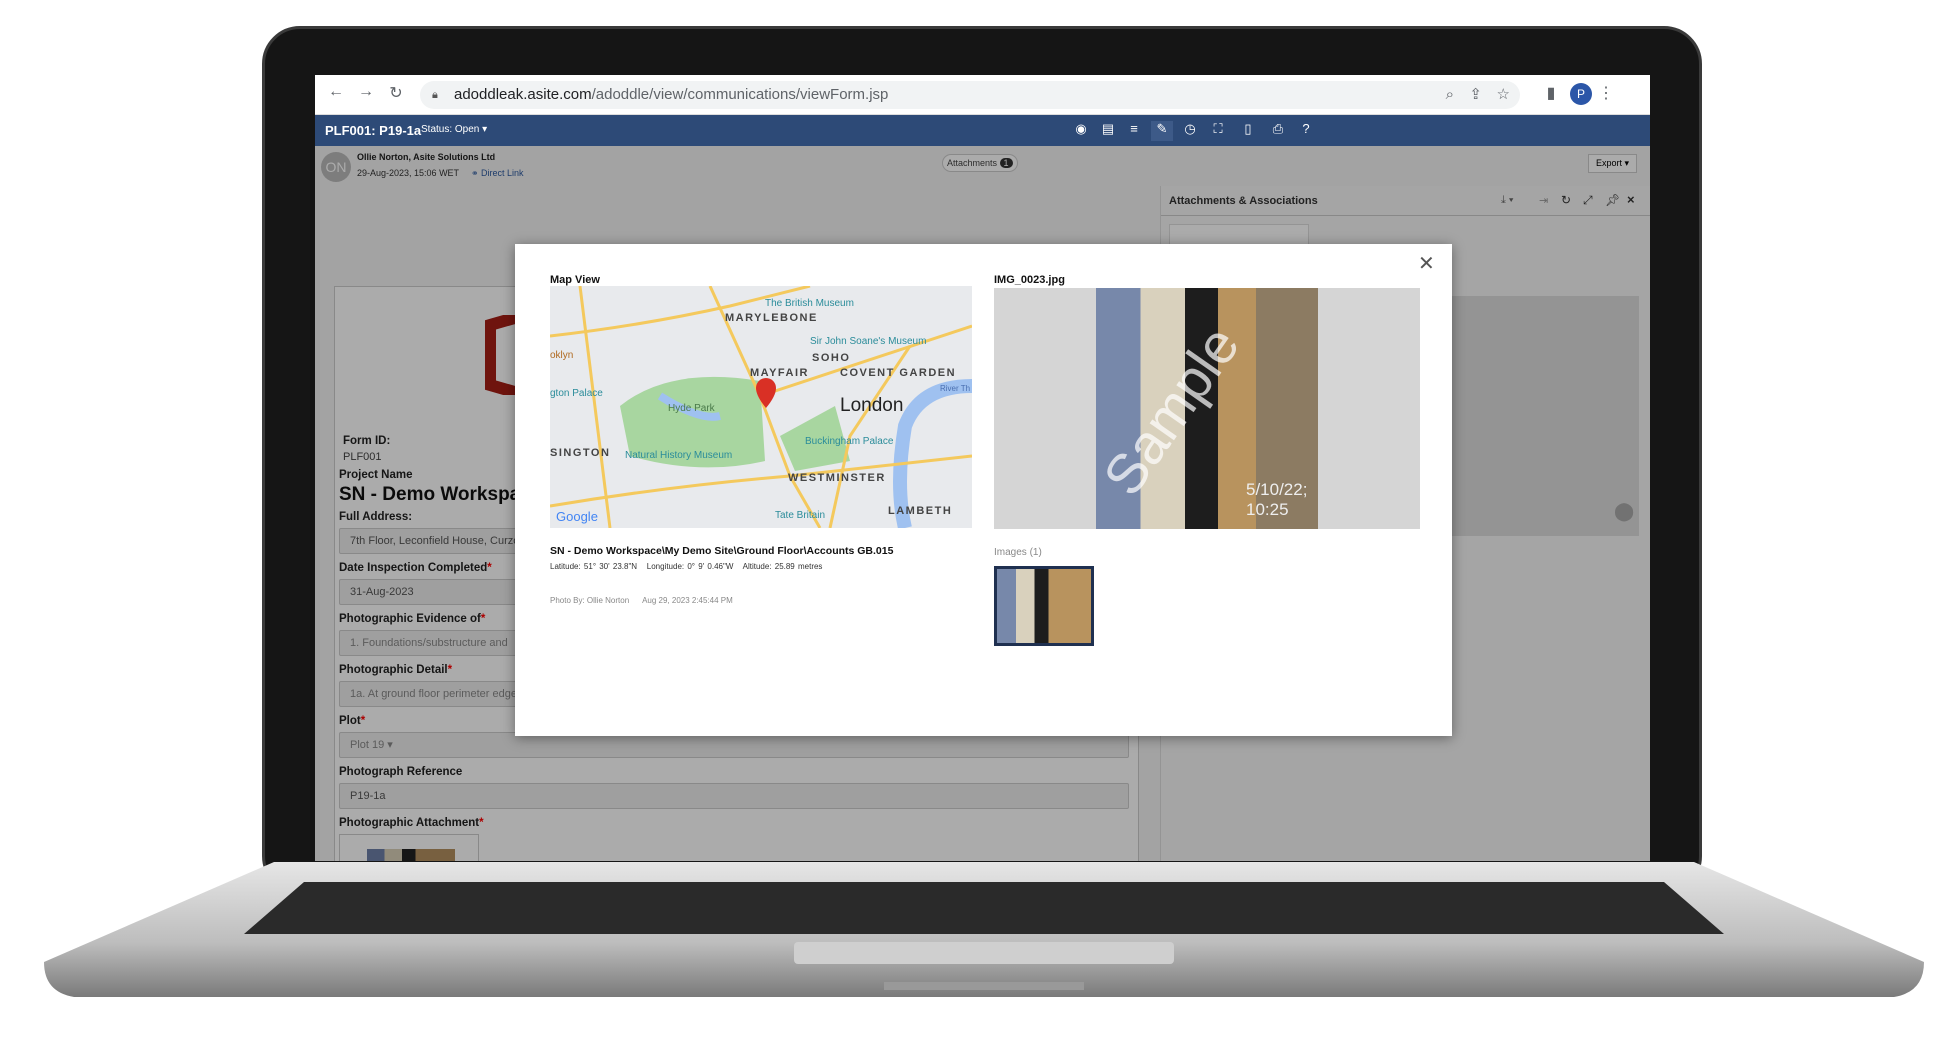  Describe the element at coordinates (837, 478) in the screenshot. I see `map-label: WESTMINSTER` at that location.